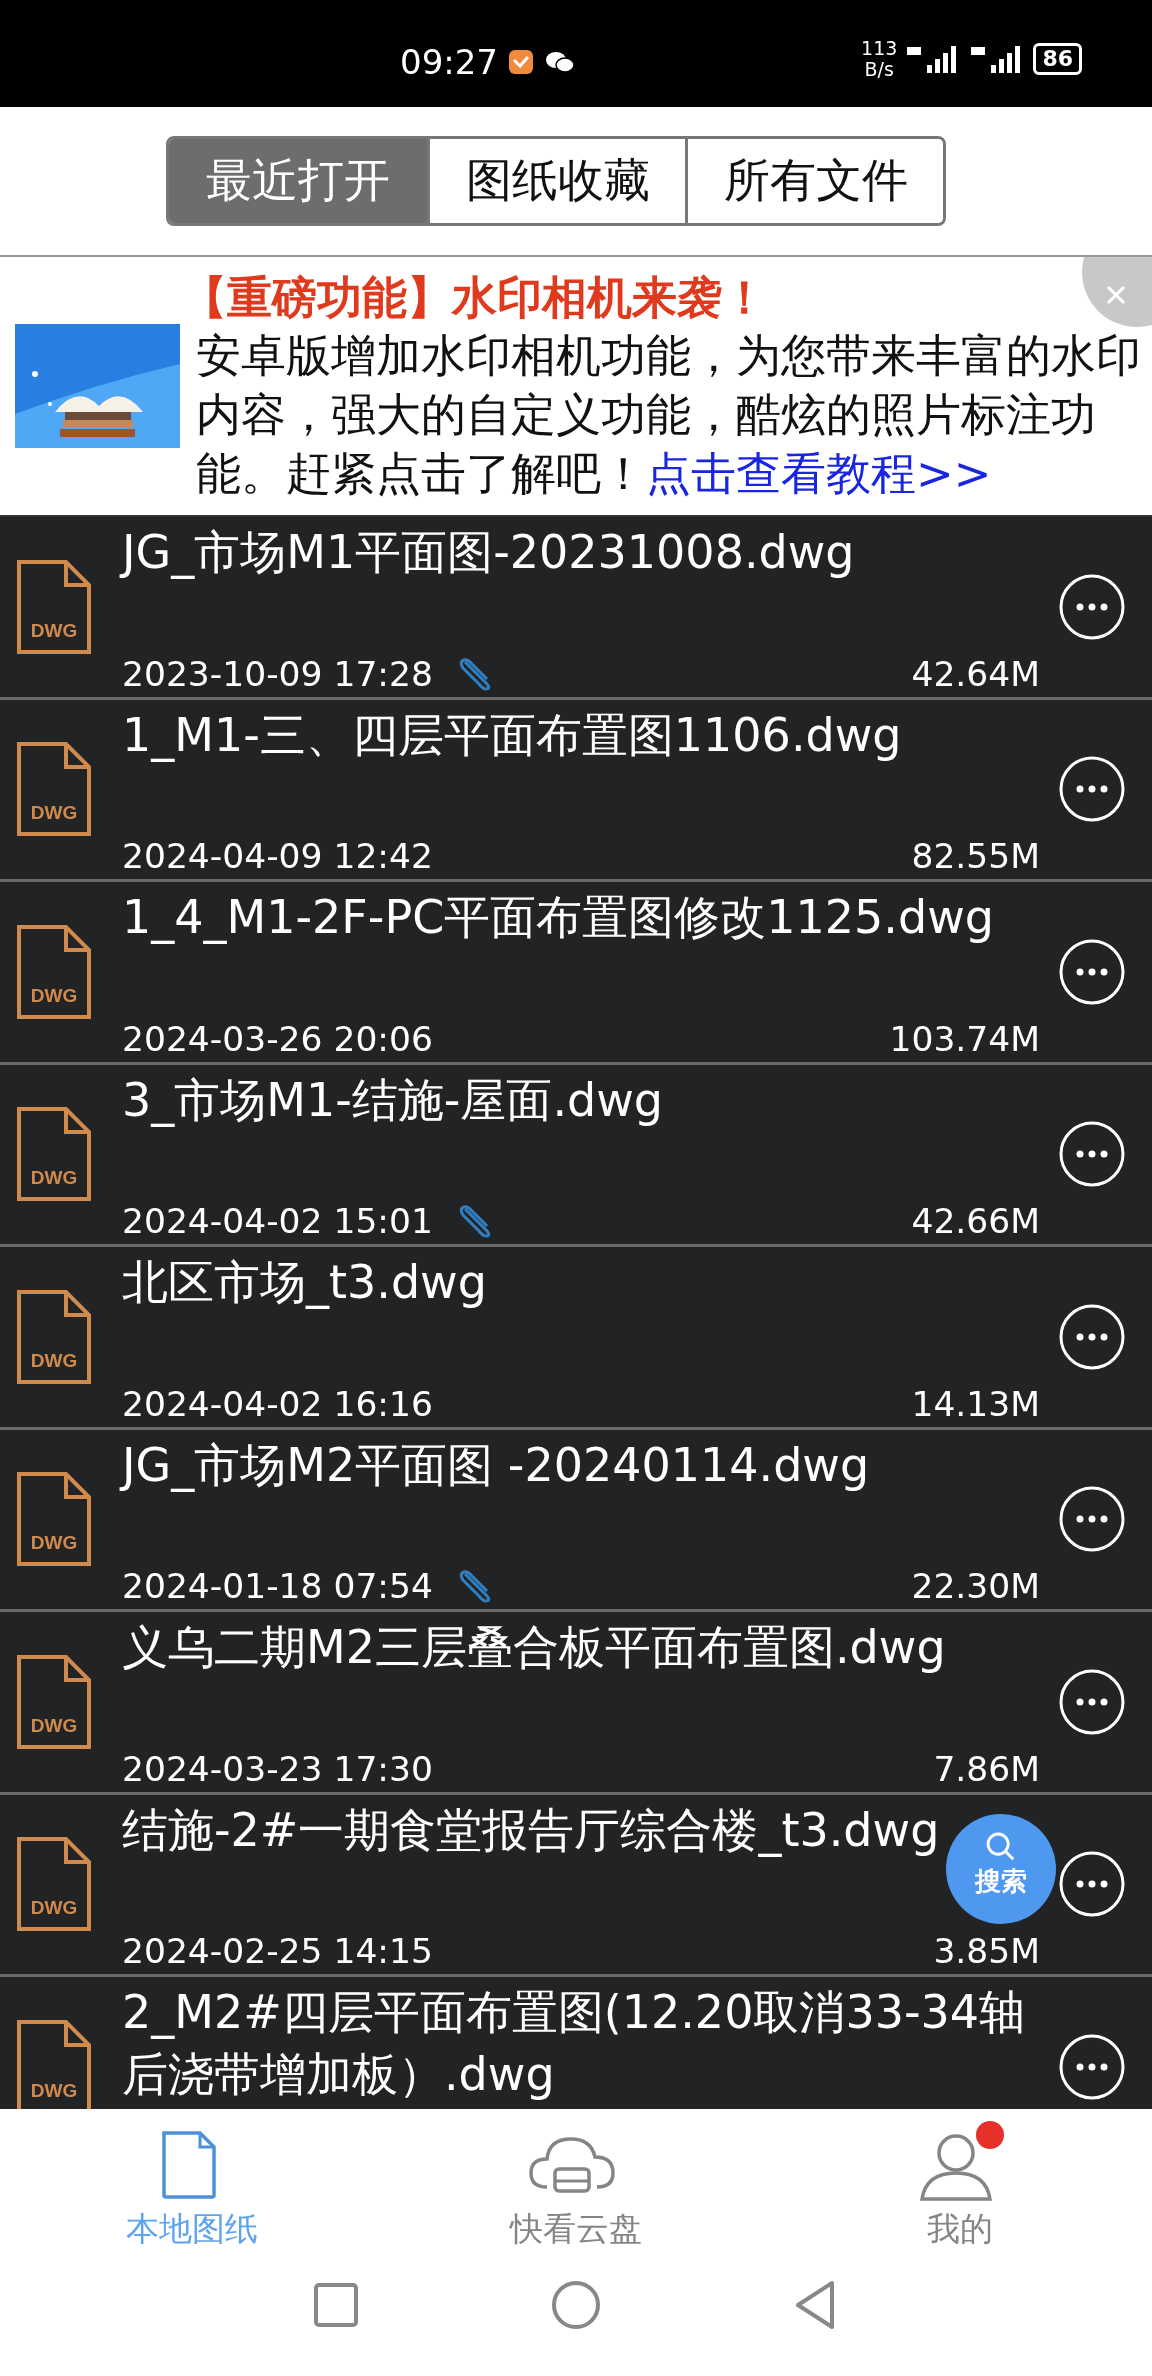  I want to click on file-row: DWG 3_市场M1-结施-屋面.dwg 2024-04-02 15:01 42.66M, so click(576, 1155).